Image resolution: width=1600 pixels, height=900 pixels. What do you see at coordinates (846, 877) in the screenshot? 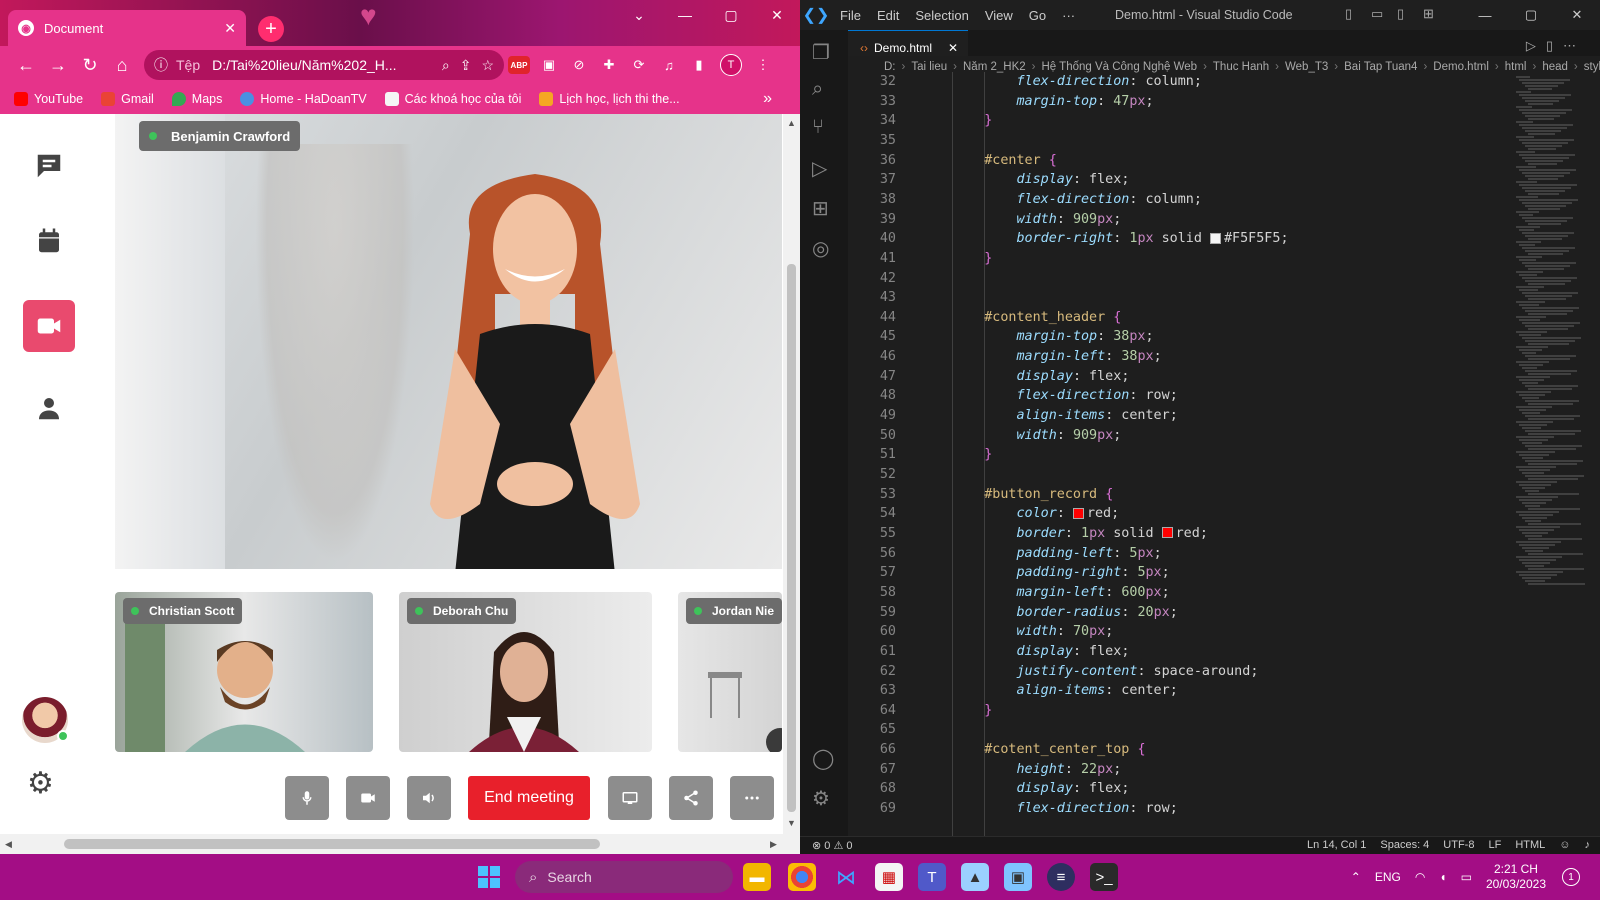
I see `vscode-taskbar-icon: ⋈` at bounding box center [846, 877].